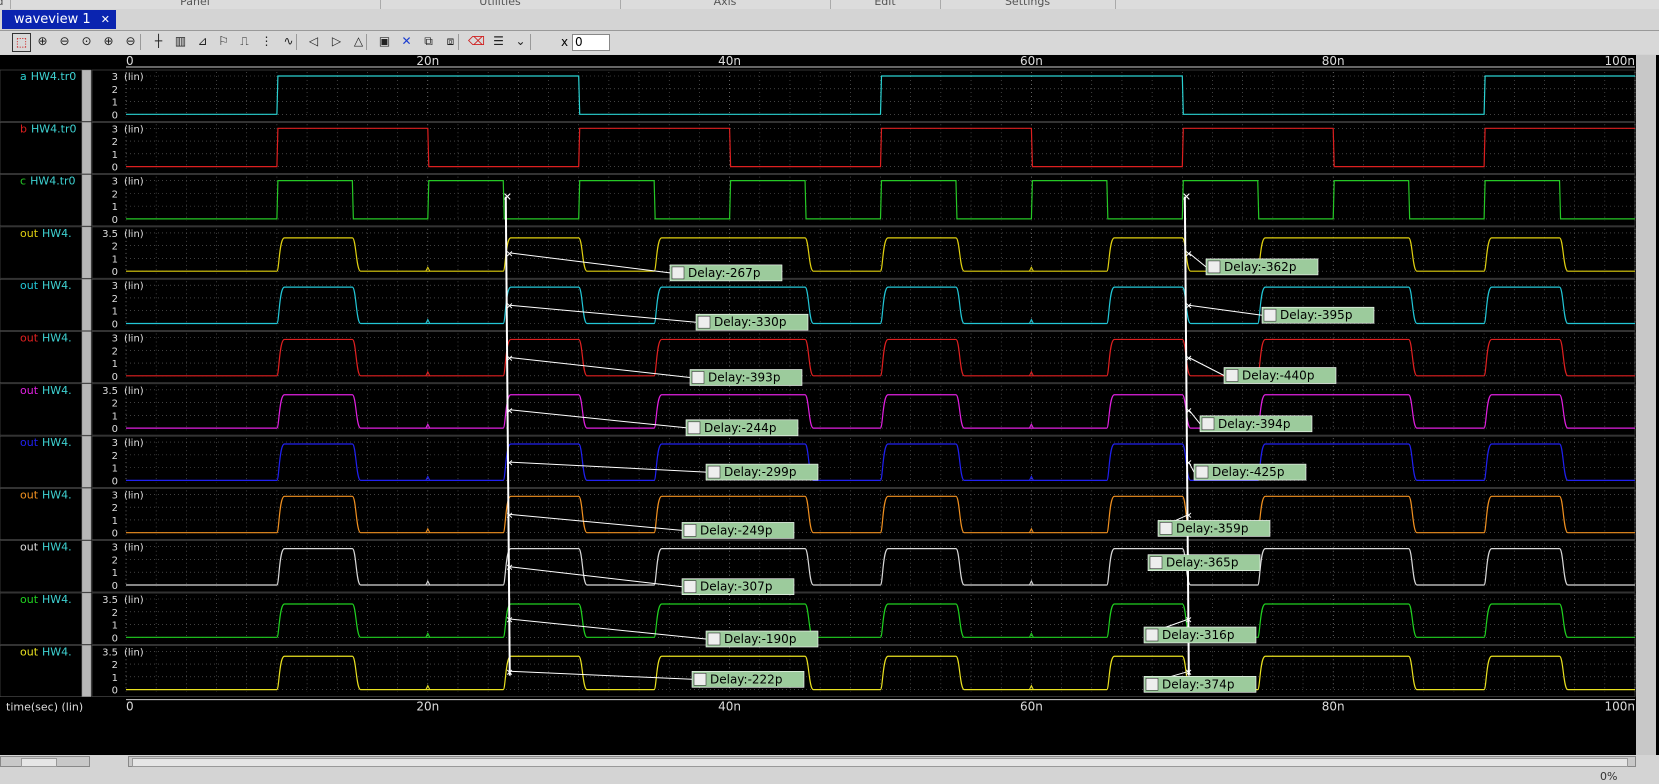 The width and height of the screenshot is (1659, 784). I want to click on y-tick-label: 3.5, so click(110, 652).